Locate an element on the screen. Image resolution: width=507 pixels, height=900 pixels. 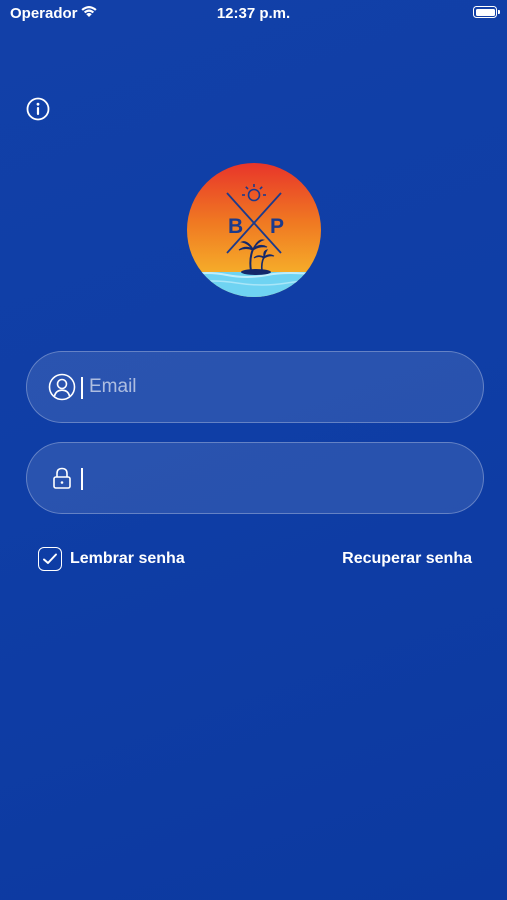
logo-letter-b: B is located at coordinates (235, 226).